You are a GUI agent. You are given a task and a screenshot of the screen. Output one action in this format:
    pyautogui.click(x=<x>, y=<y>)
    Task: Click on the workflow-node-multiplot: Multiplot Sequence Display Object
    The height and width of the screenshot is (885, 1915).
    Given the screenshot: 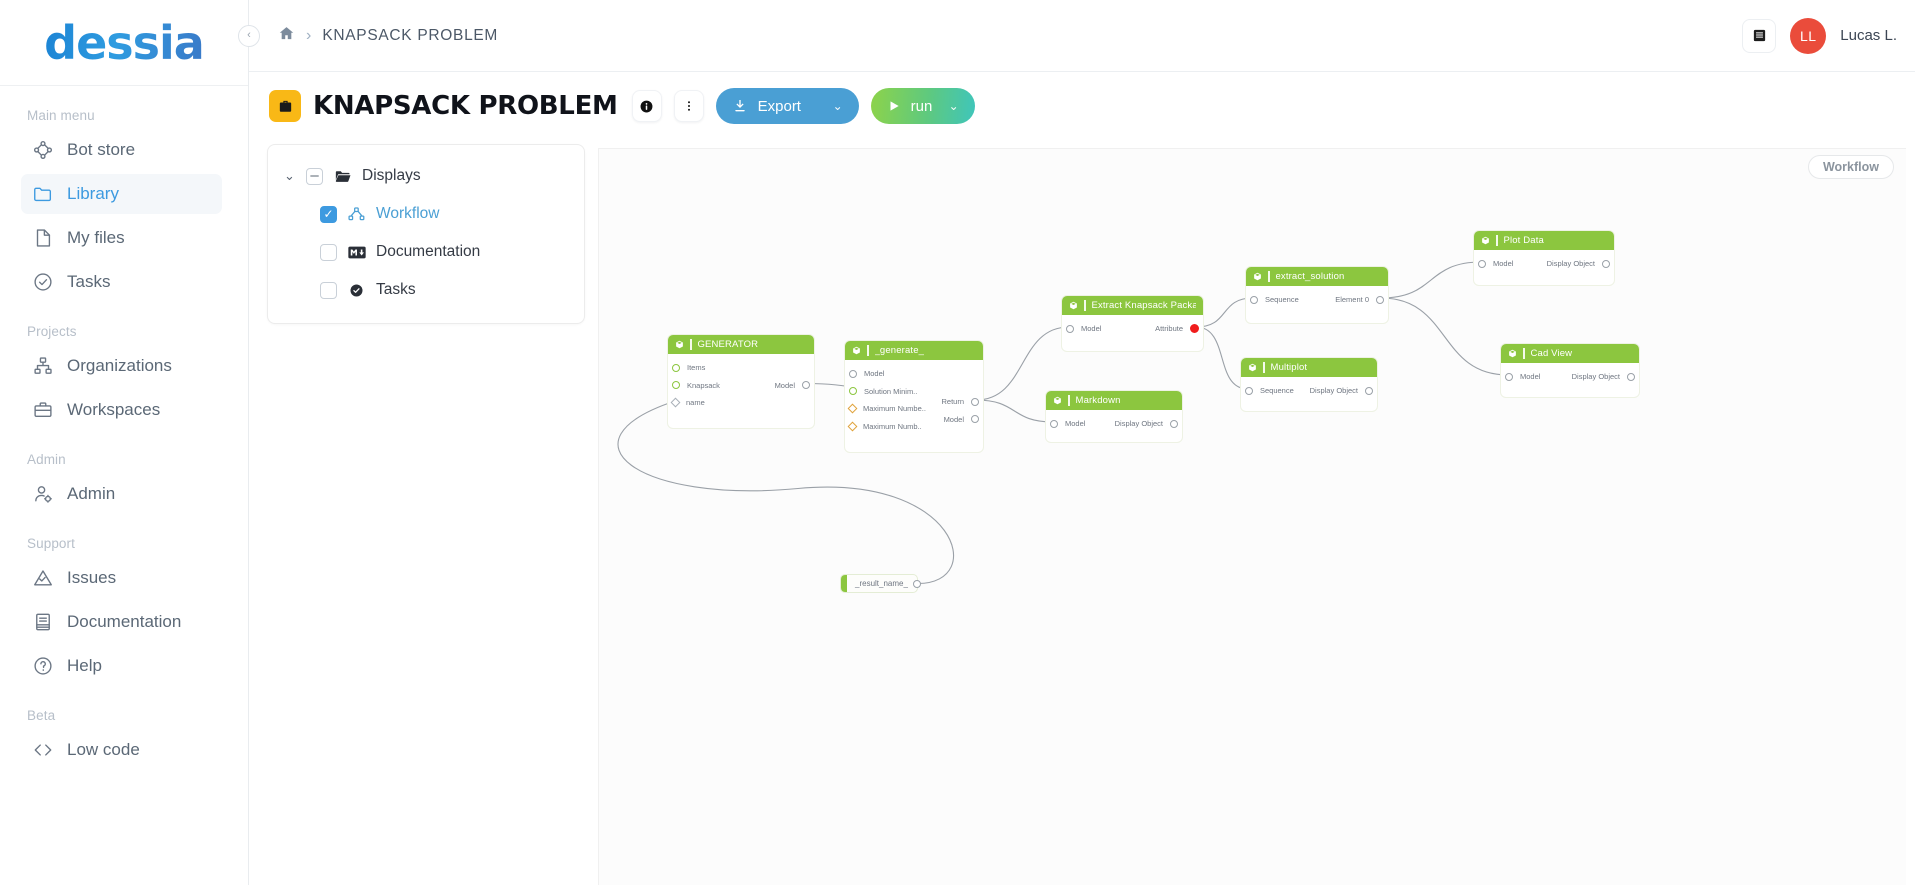 What is the action you would take?
    pyautogui.click(x=1309, y=384)
    